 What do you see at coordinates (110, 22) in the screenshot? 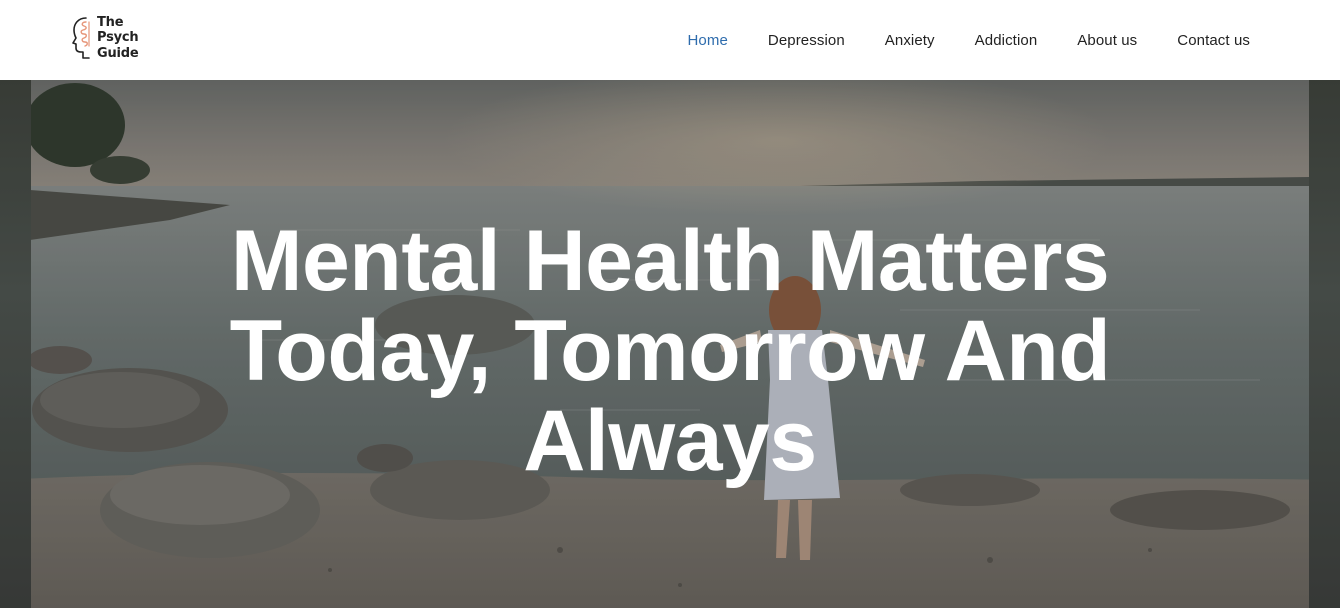
I see `logo-line-1: The` at bounding box center [110, 22].